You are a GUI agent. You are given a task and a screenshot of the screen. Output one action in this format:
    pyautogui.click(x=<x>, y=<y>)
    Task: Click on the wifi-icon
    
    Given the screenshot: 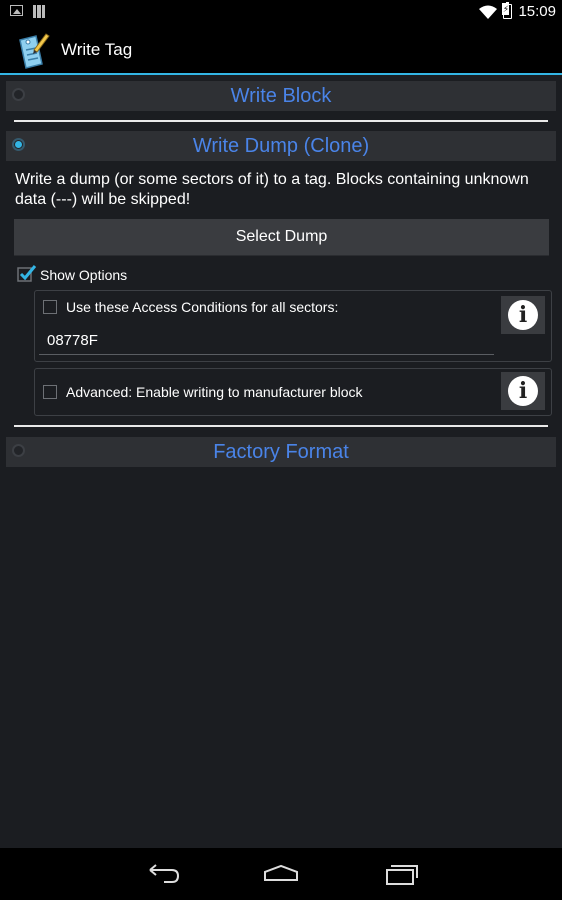 What is the action you would take?
    pyautogui.click(x=488, y=12)
    